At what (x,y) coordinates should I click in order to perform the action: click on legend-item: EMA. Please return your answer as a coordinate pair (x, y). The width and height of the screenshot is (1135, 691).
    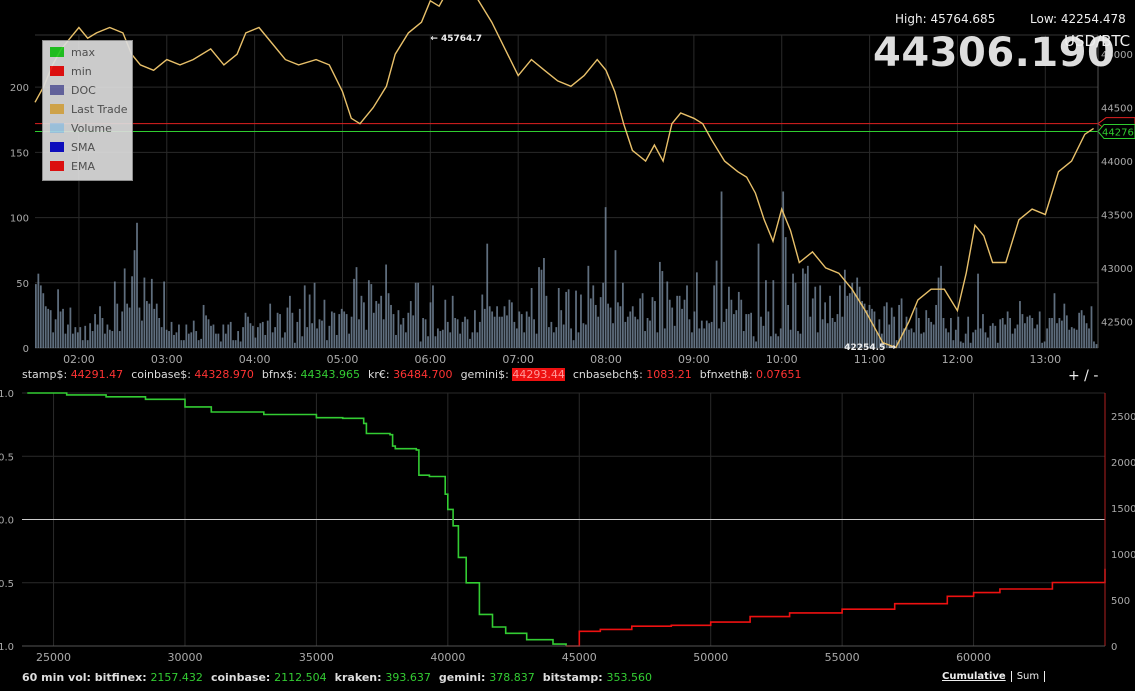
    Looking at the image, I should click on (72, 167).